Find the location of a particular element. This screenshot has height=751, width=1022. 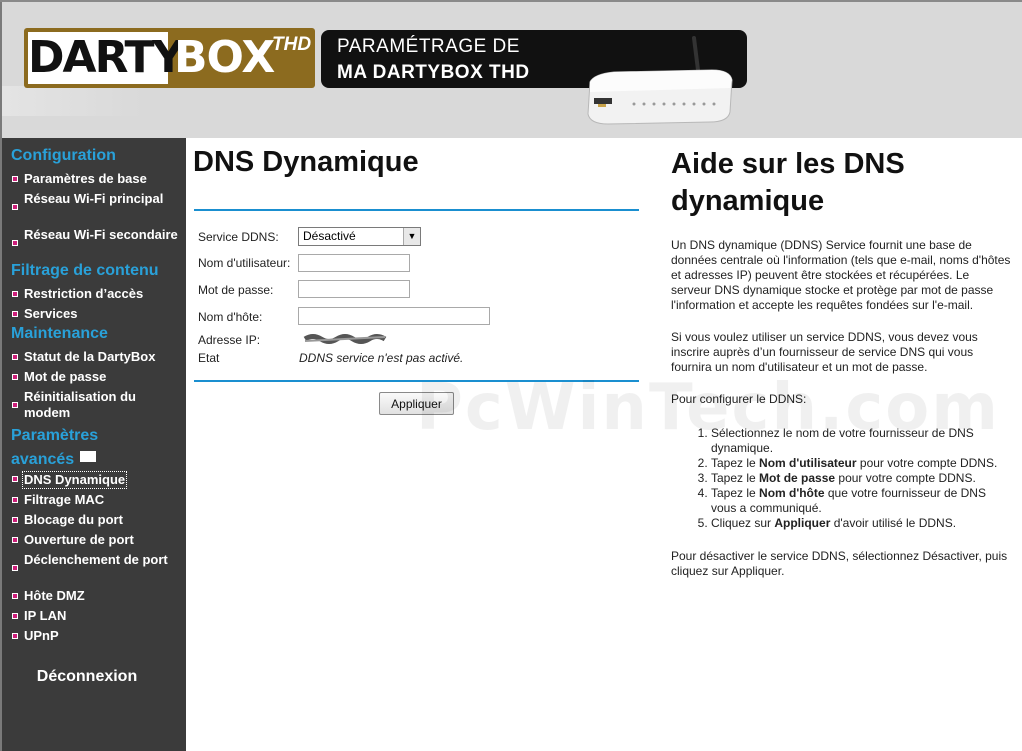

username-input is located at coordinates (354, 263).